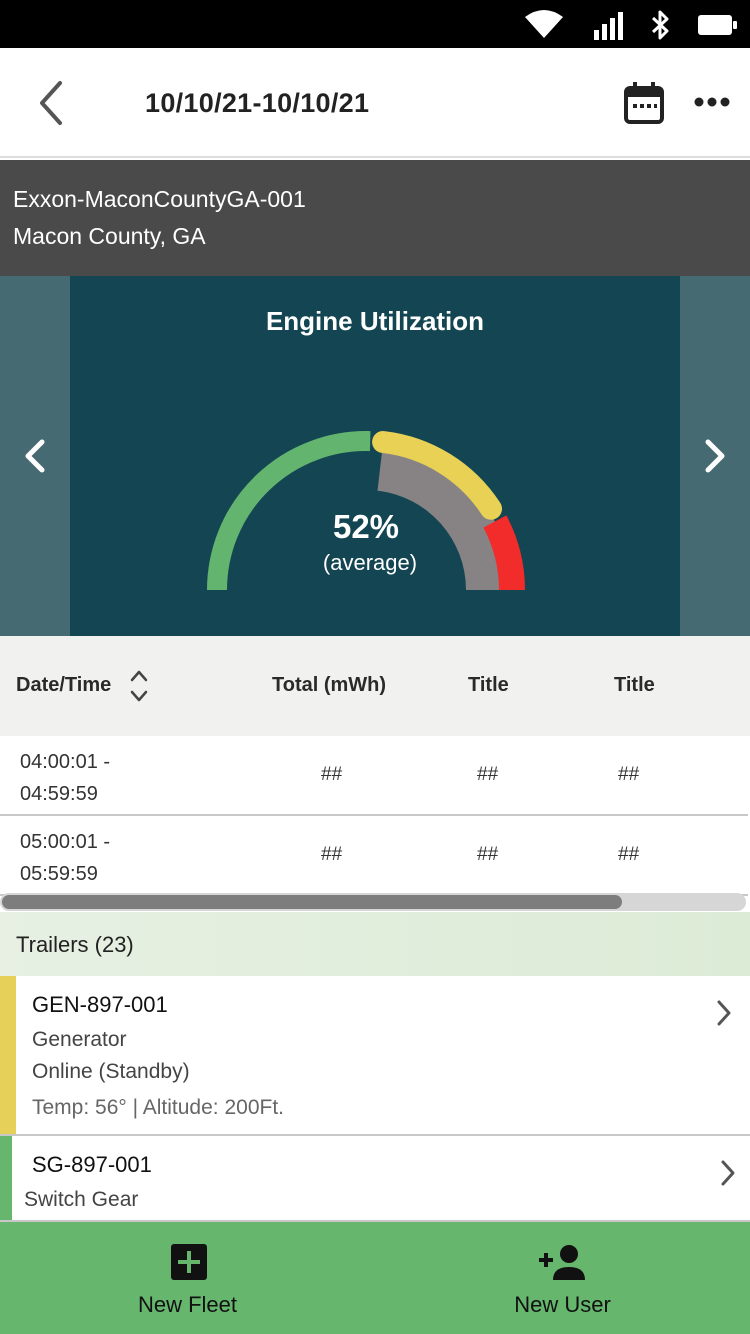 This screenshot has height=1334, width=750. Describe the element at coordinates (92, 1164) in the screenshot. I see `trailer-id: SG-897-001` at that location.